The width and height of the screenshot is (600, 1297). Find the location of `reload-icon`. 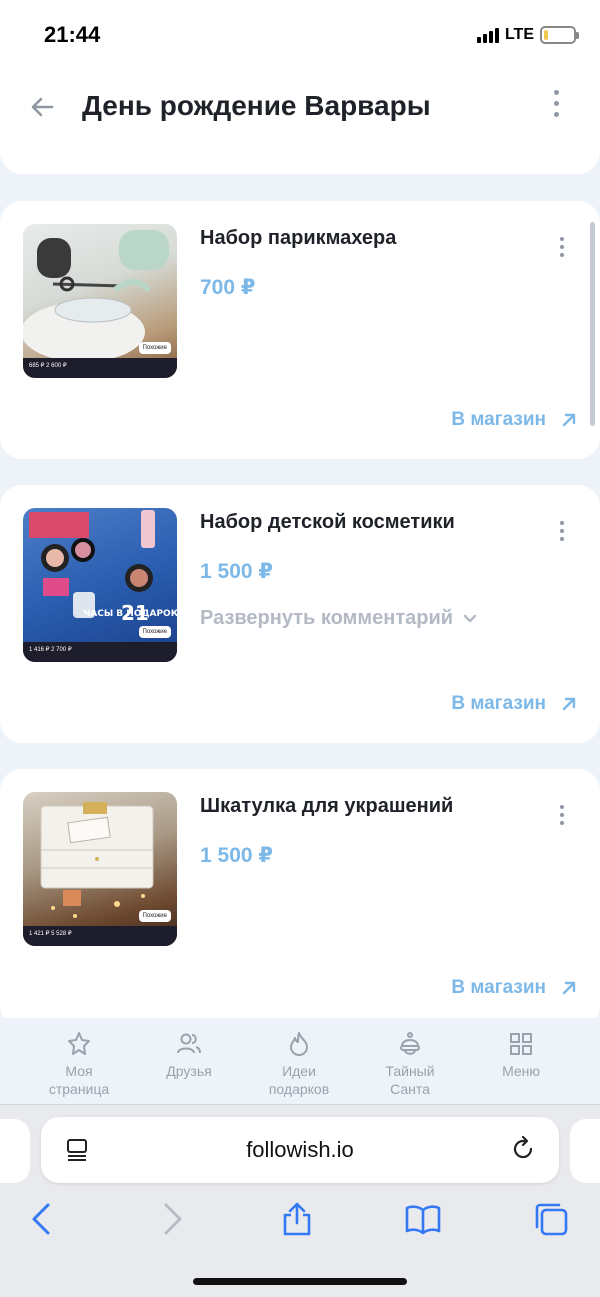

reload-icon is located at coordinates (523, 1149).